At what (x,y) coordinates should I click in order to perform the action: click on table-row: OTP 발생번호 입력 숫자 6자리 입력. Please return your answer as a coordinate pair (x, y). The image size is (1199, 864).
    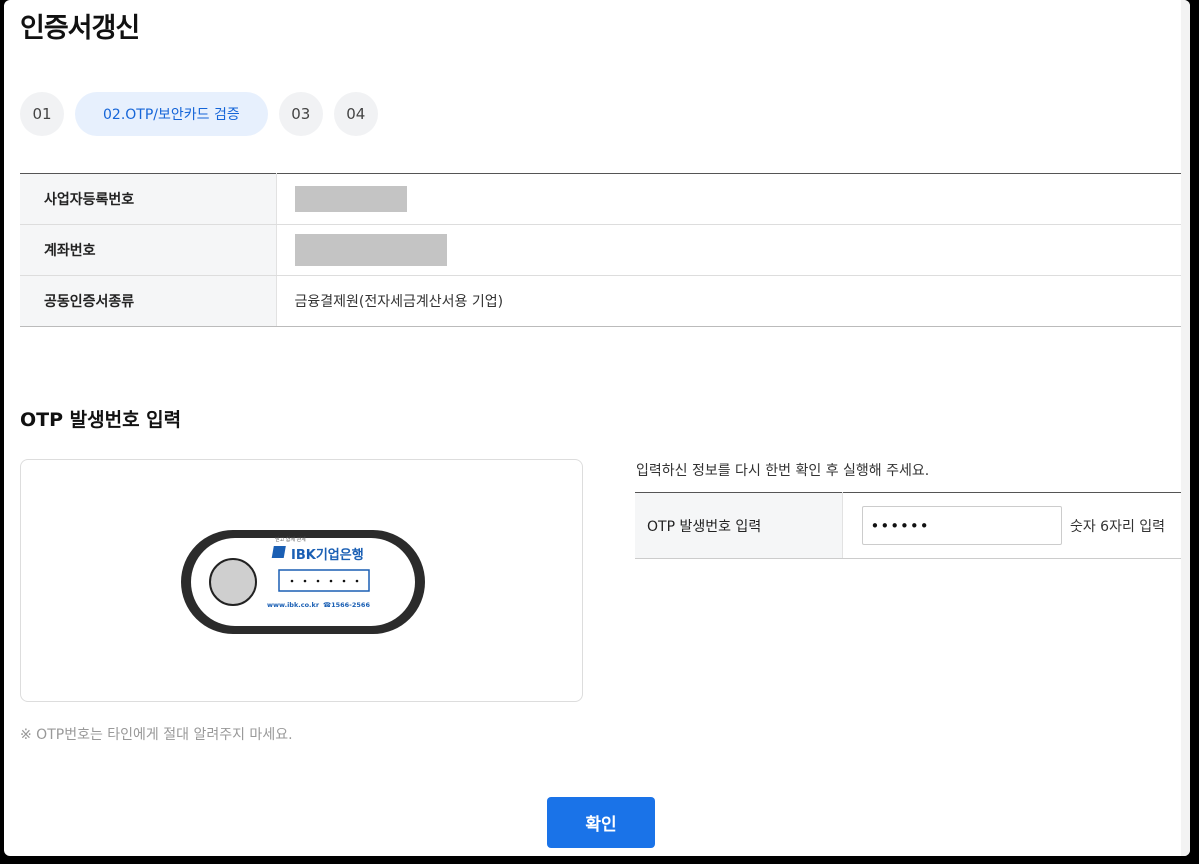
    Looking at the image, I should click on (908, 525).